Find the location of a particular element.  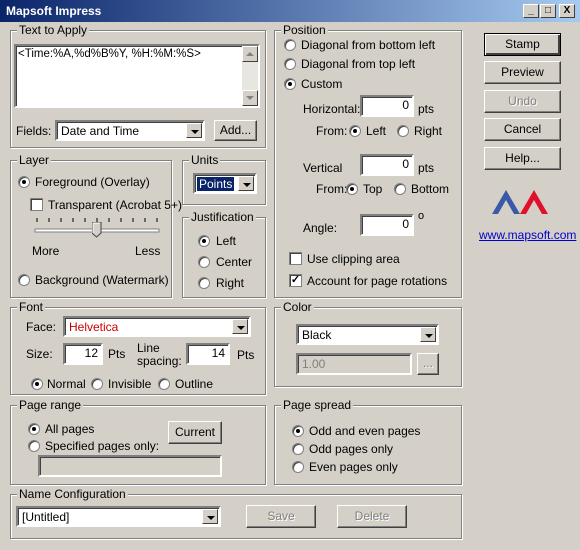

units-value: Points is located at coordinates (216, 184).